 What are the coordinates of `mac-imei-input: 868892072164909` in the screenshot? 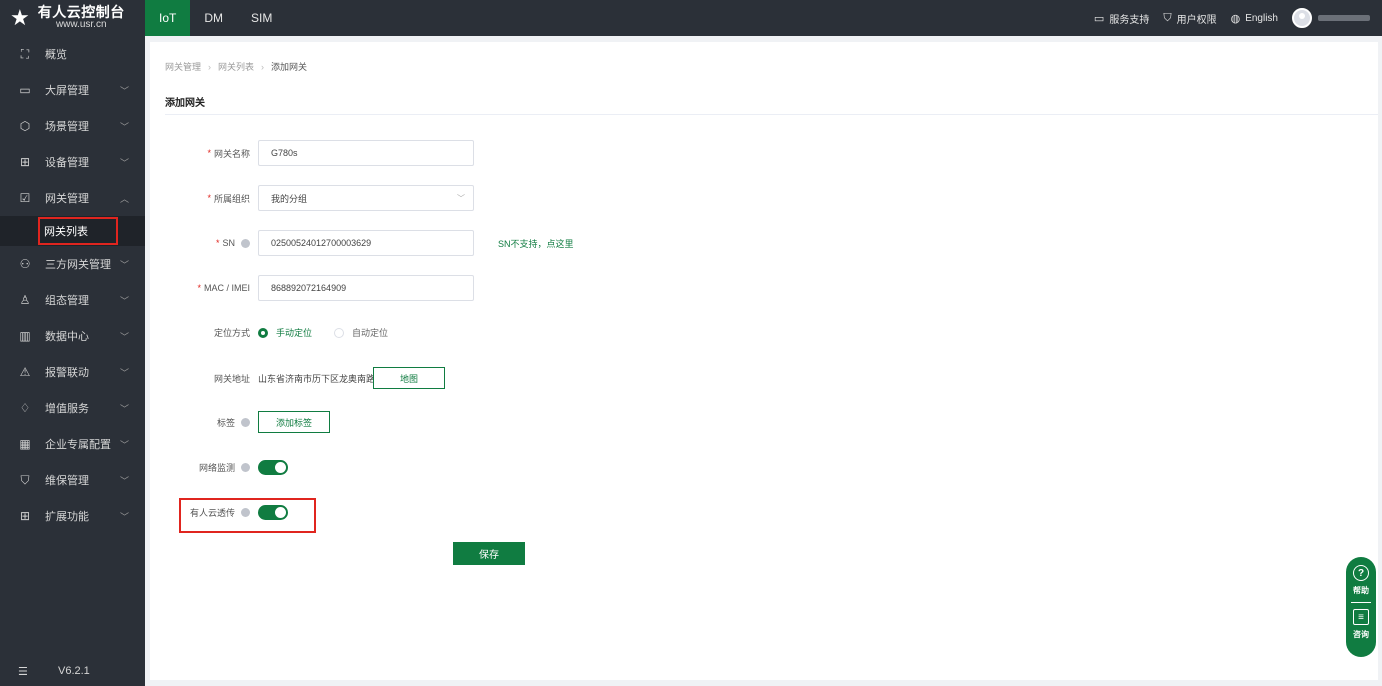 It's located at (366, 288).